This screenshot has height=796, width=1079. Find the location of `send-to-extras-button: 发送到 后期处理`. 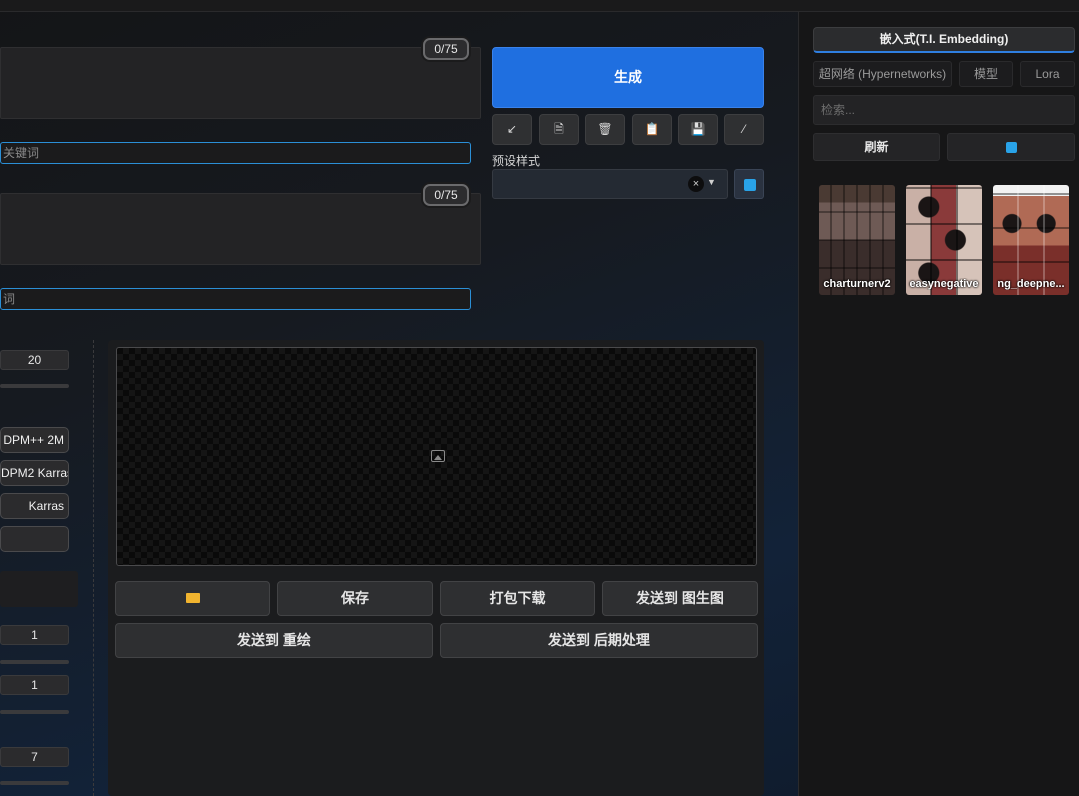

send-to-extras-button: 发送到 后期处理 is located at coordinates (599, 640).